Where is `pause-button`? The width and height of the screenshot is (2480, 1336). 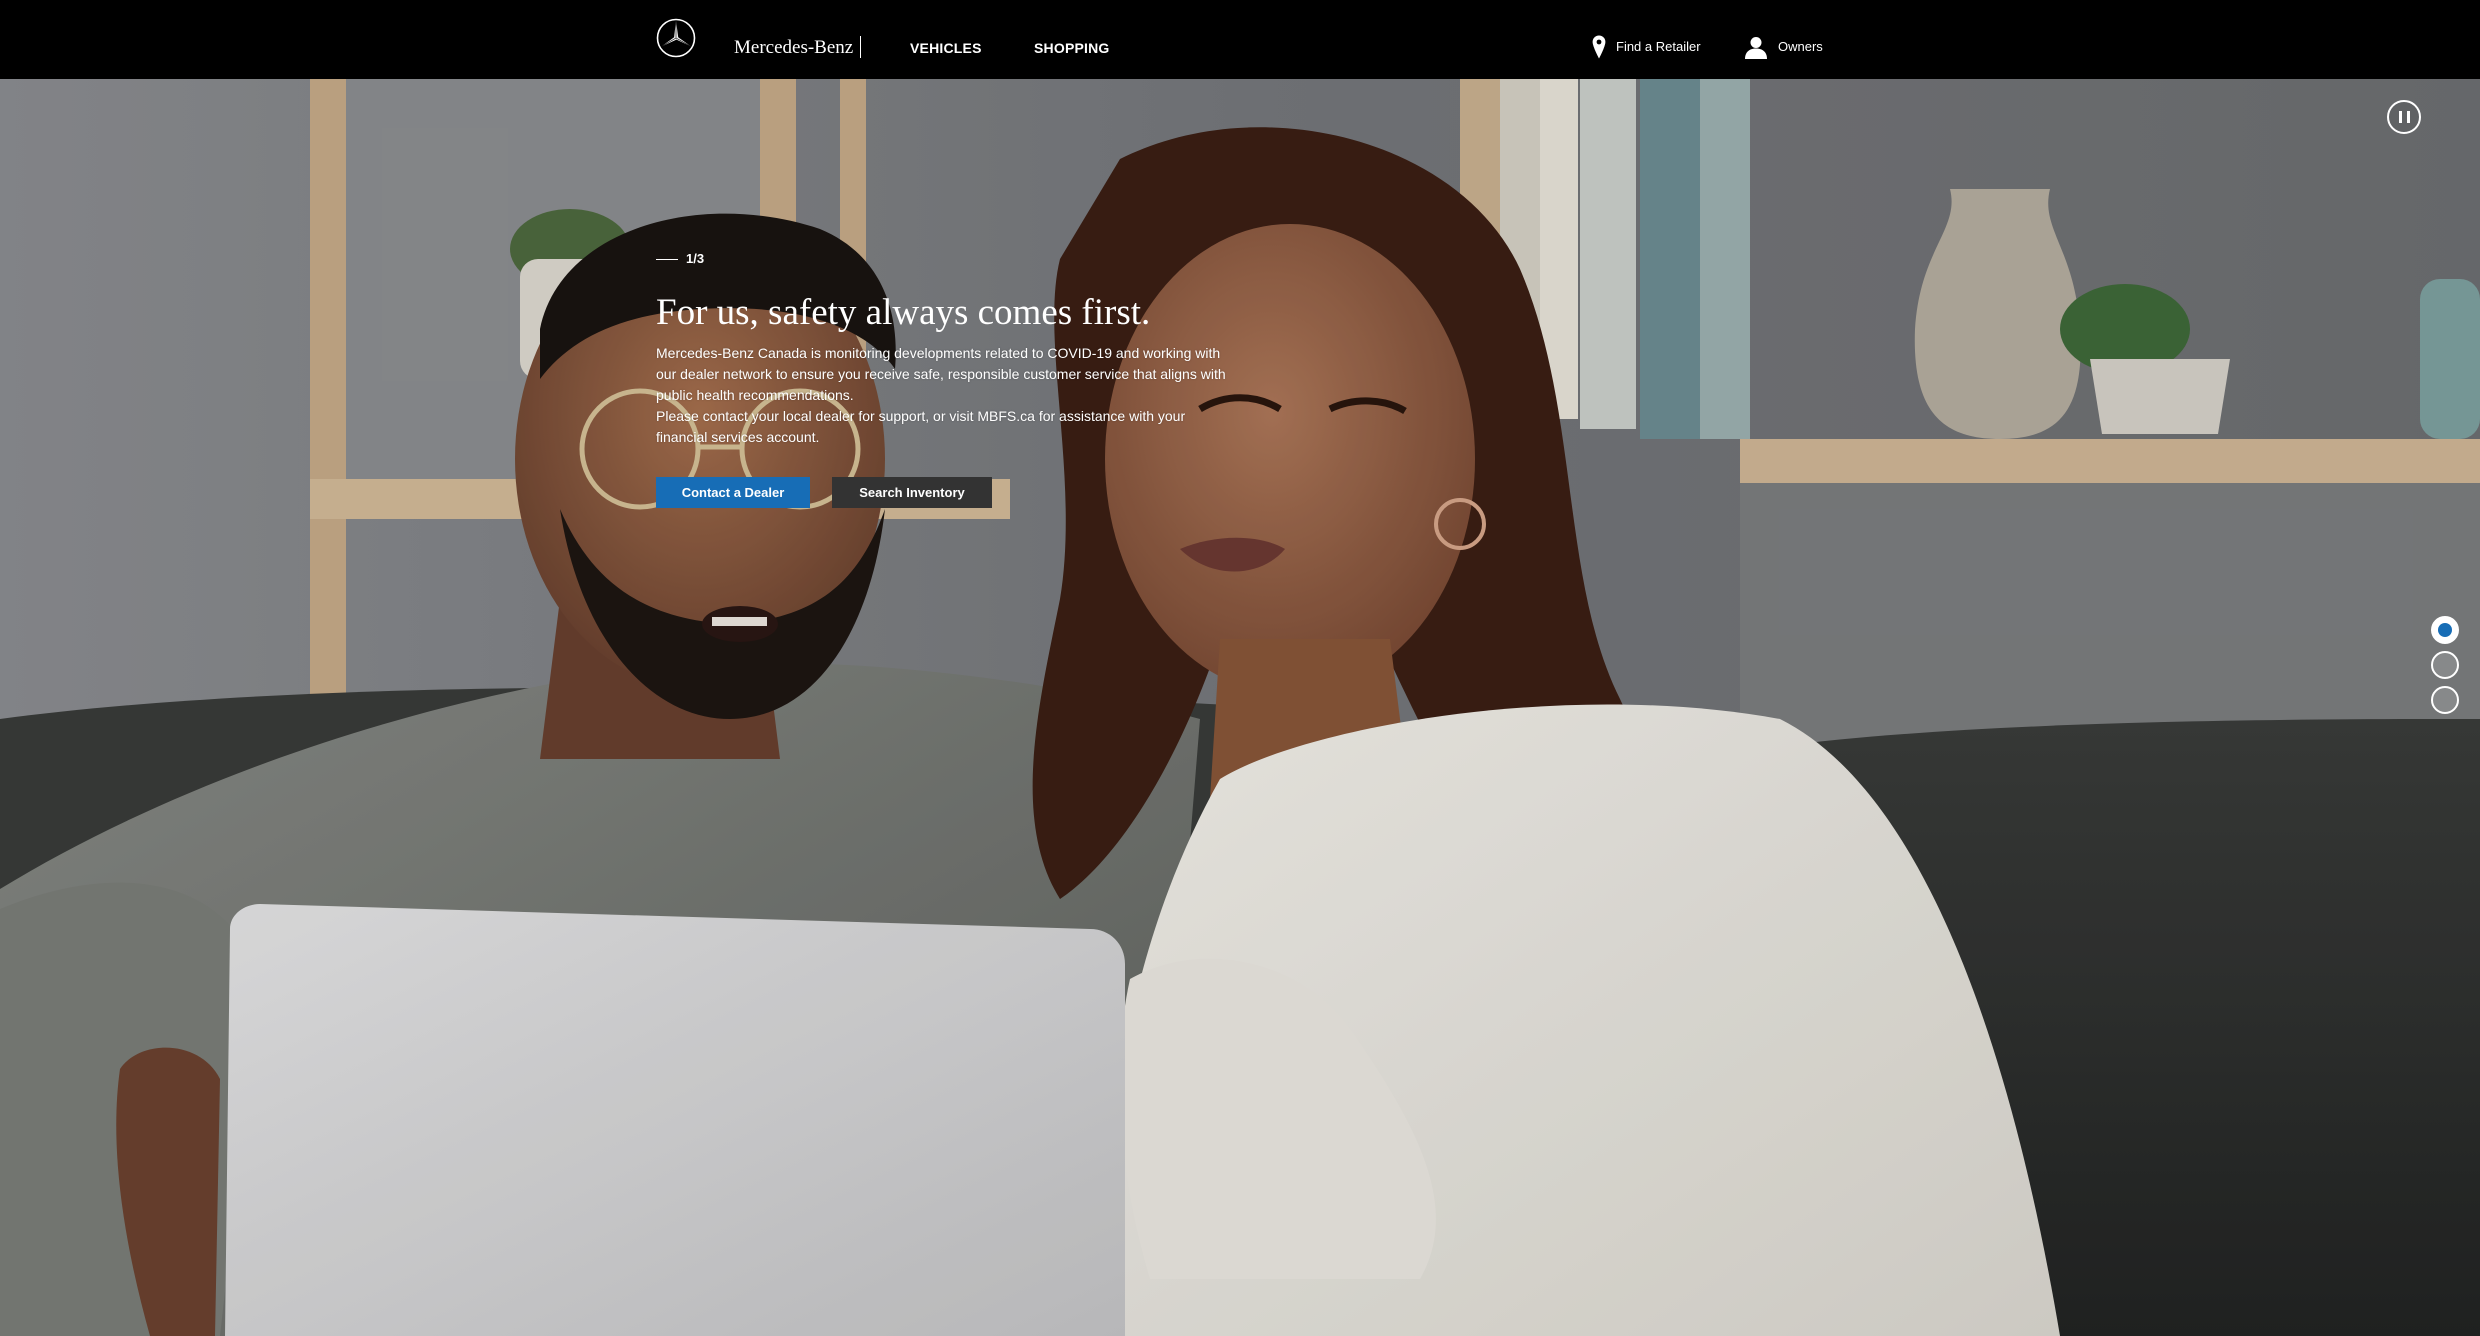
pause-button is located at coordinates (2404, 117).